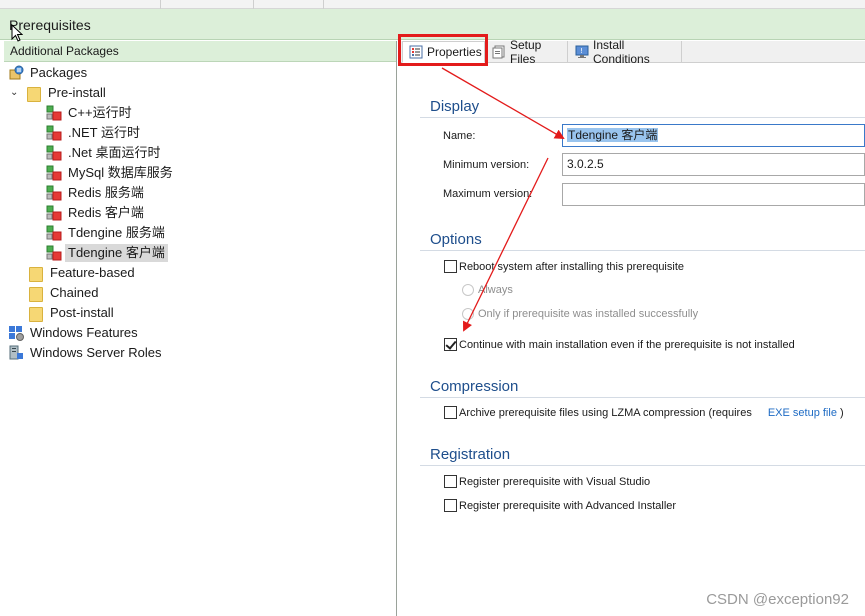 Image resolution: width=865 pixels, height=616 pixels. What do you see at coordinates (455, 106) in the screenshot?
I see `section-title-display: Display` at bounding box center [455, 106].